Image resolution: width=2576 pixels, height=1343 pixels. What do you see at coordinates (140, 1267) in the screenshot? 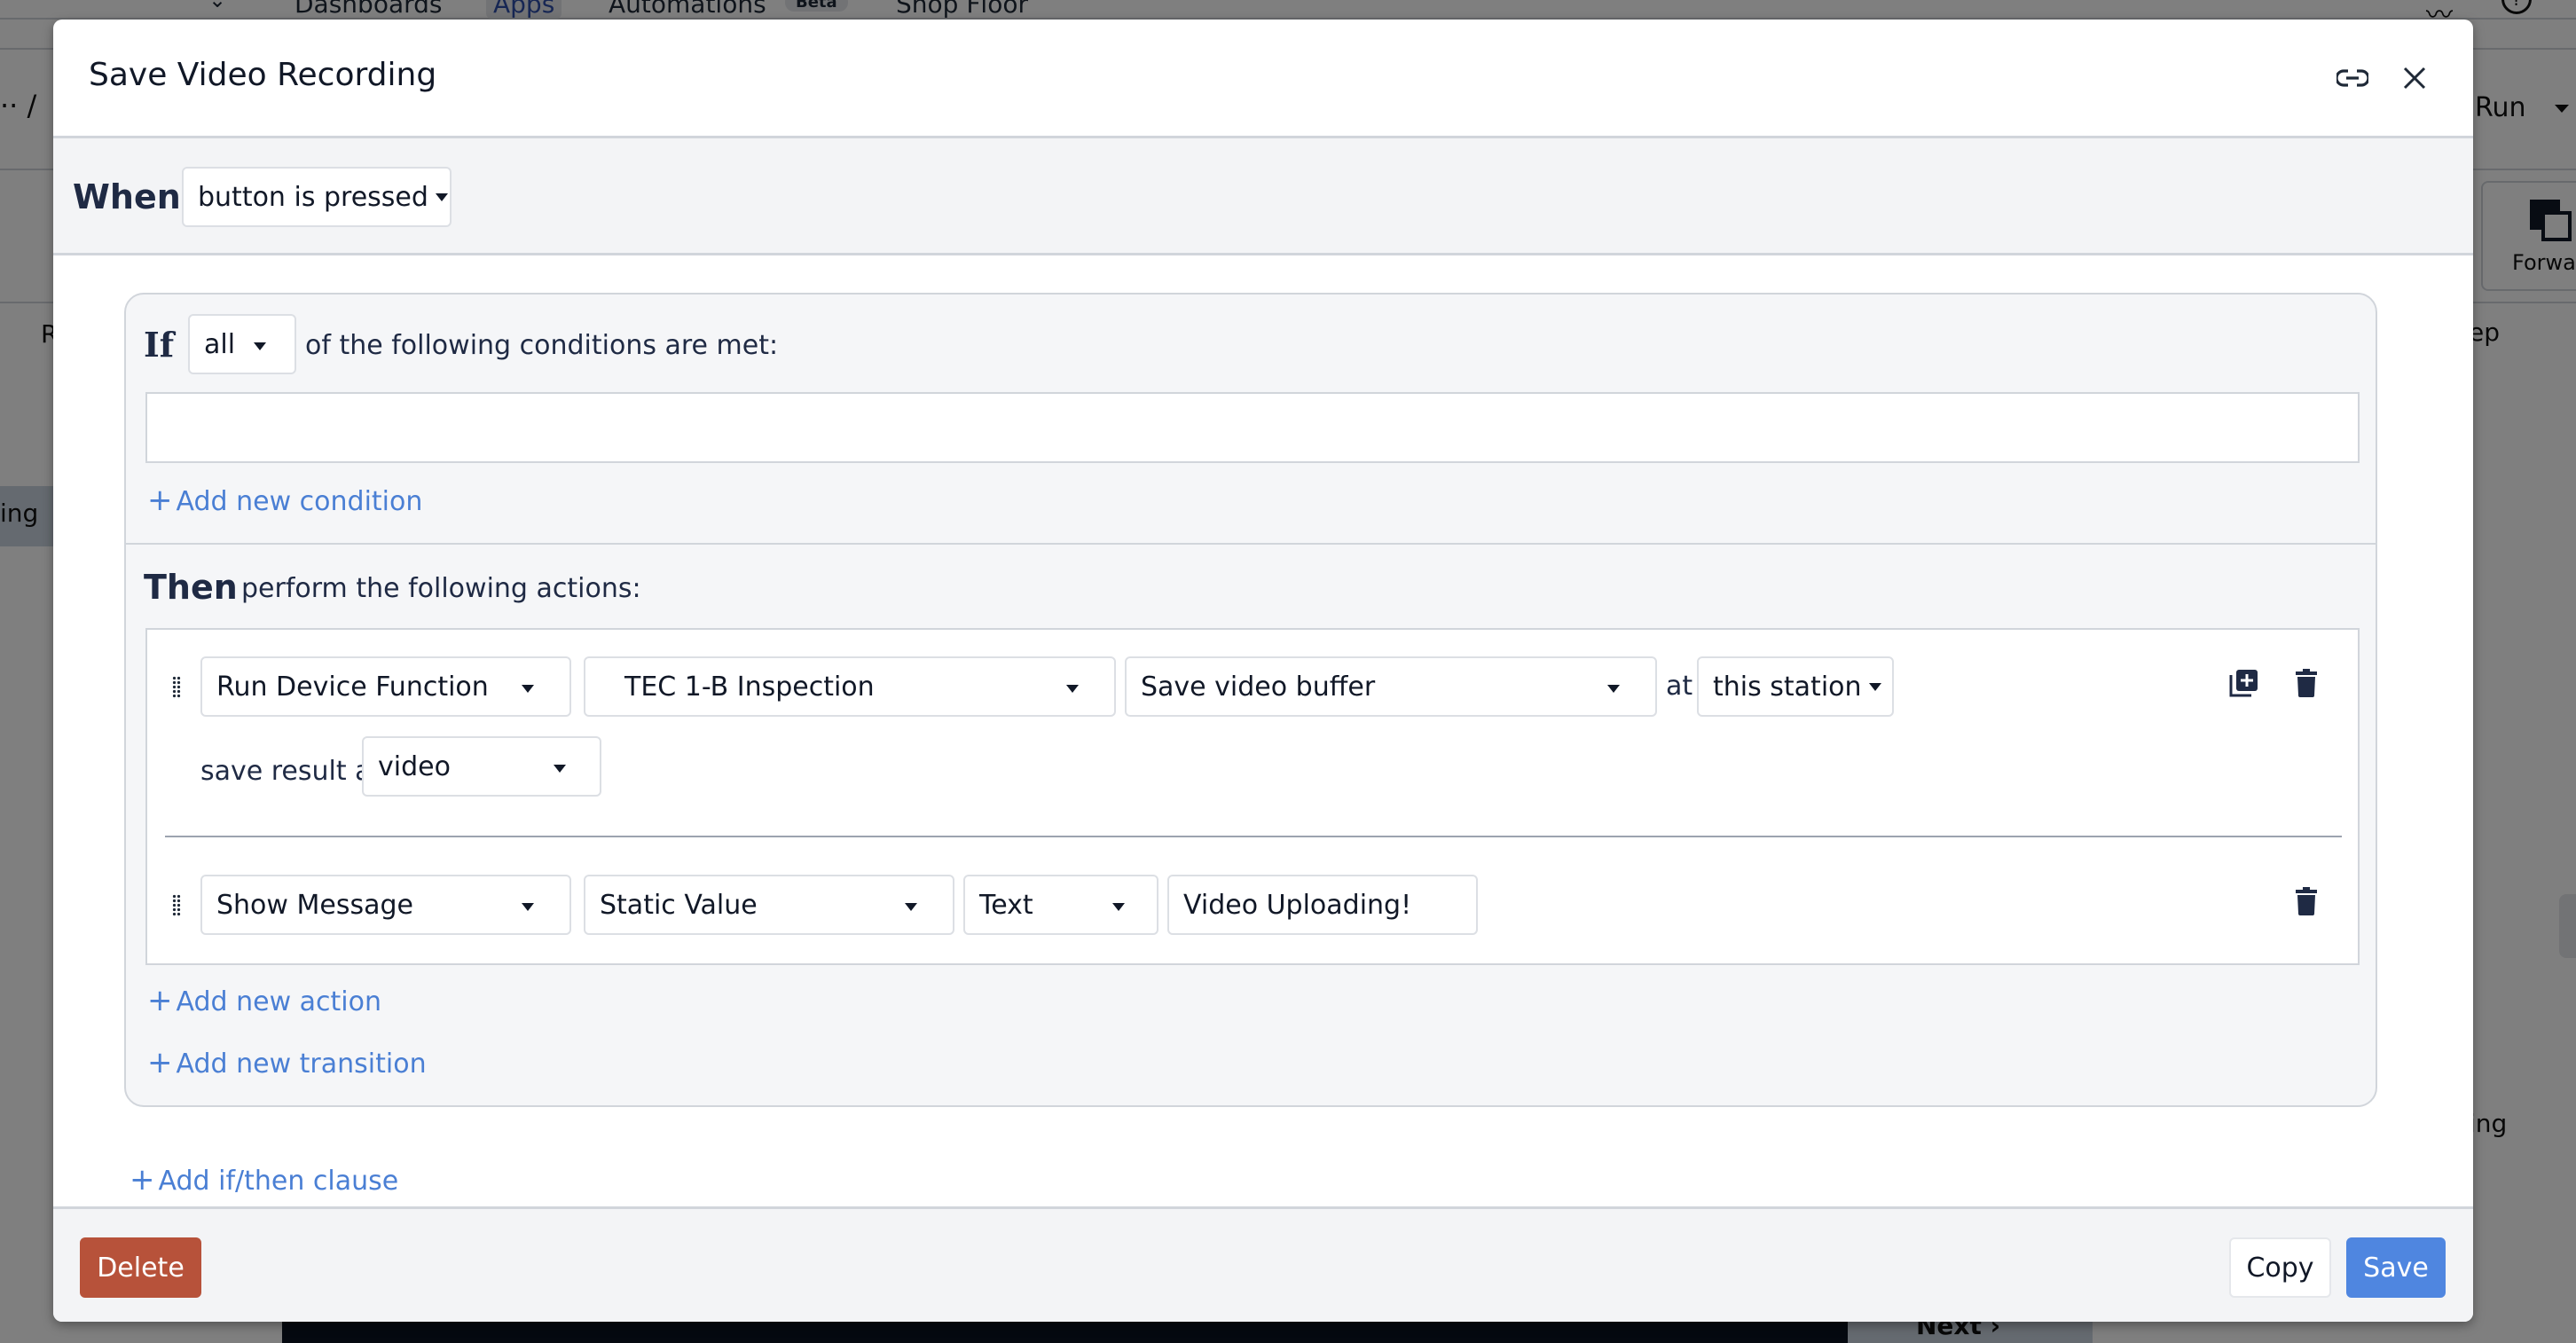
I see `delete-button: Delete` at bounding box center [140, 1267].